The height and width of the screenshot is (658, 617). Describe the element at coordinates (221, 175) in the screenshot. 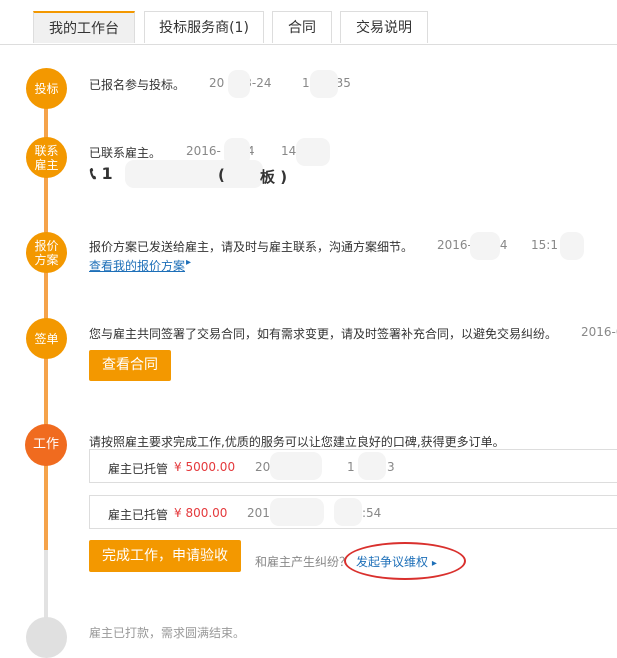

I see `phone-paren: (` at that location.